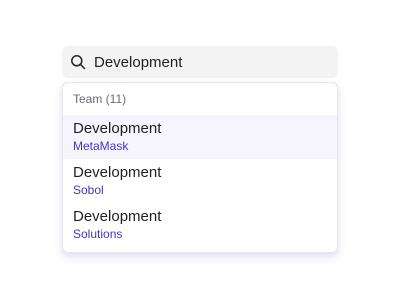 Image resolution: width=400 pixels, height=300 pixels. I want to click on group-header-team: Team (11), so click(100, 99).